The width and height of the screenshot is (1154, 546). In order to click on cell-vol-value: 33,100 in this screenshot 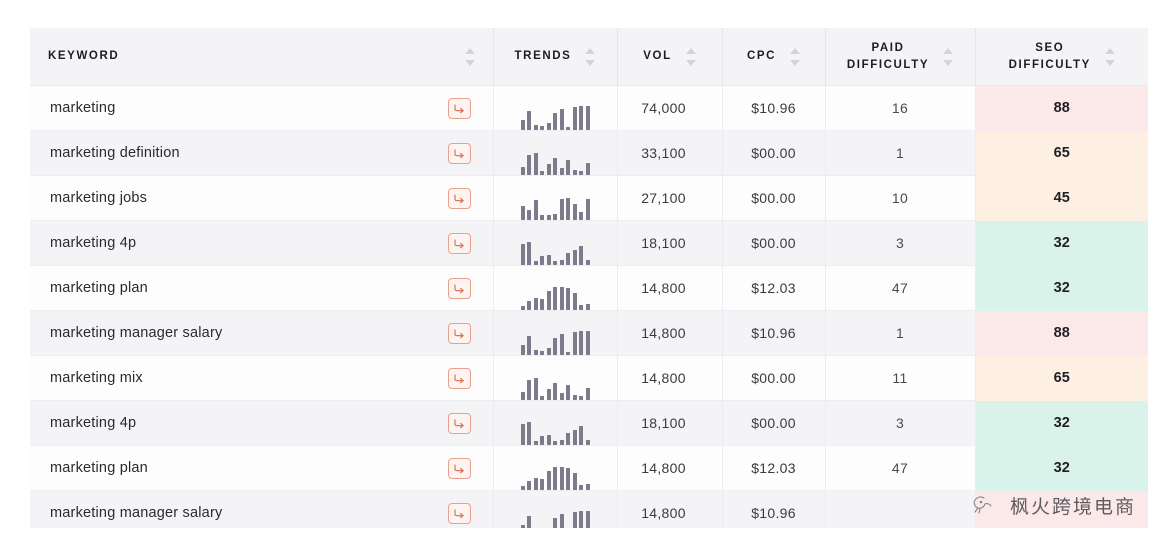, I will do `click(663, 153)`.